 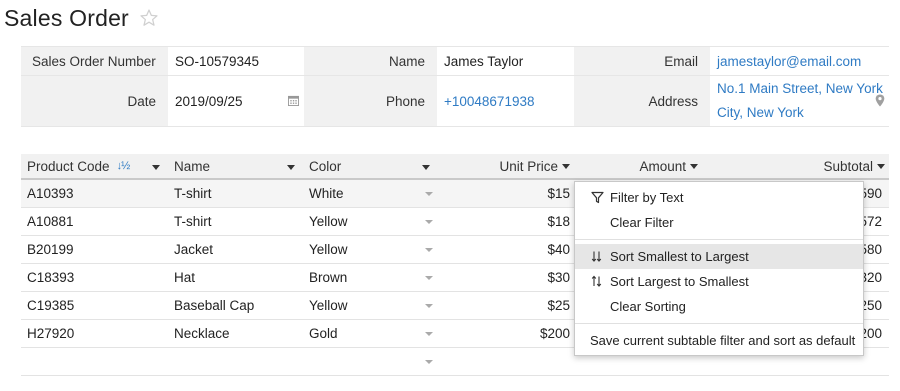 I want to click on address-line-1: No.1 Main Street, New York, so click(x=800, y=88).